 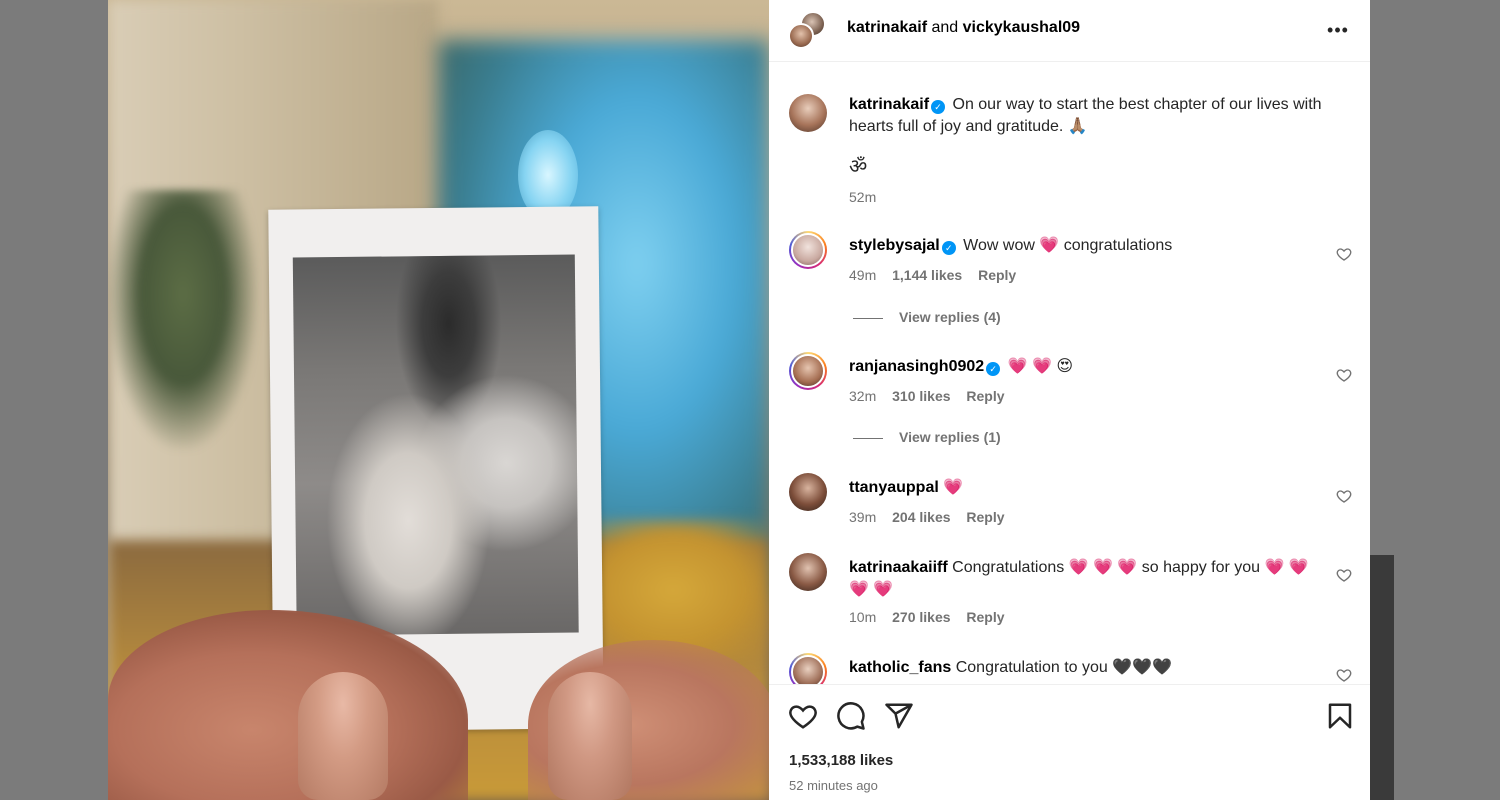 What do you see at coordinates (1099, 488) in the screenshot?
I see `comment-text: ttanyauppal 💗` at bounding box center [1099, 488].